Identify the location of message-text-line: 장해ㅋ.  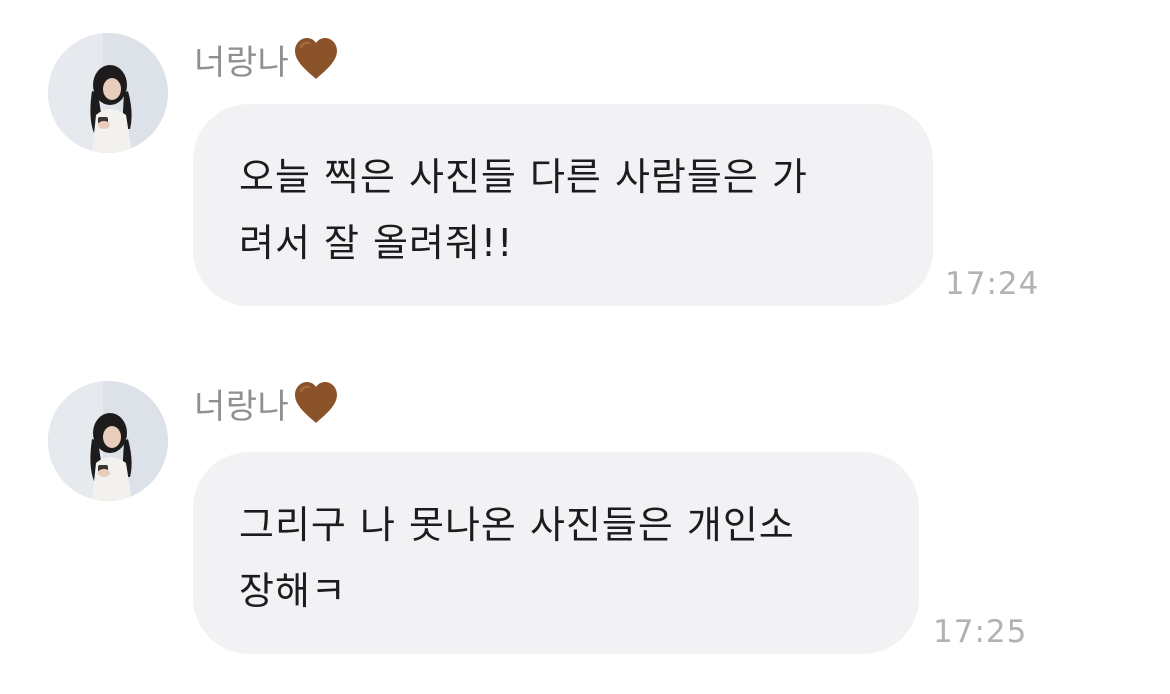
(293, 591).